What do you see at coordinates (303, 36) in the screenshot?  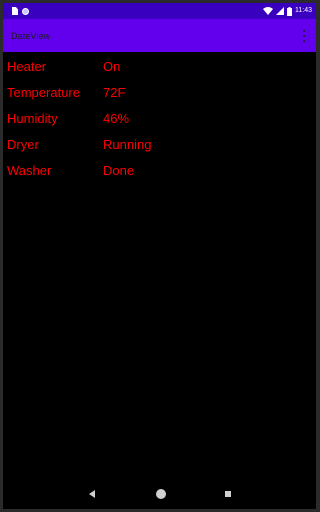 I see `more-vert-icon` at bounding box center [303, 36].